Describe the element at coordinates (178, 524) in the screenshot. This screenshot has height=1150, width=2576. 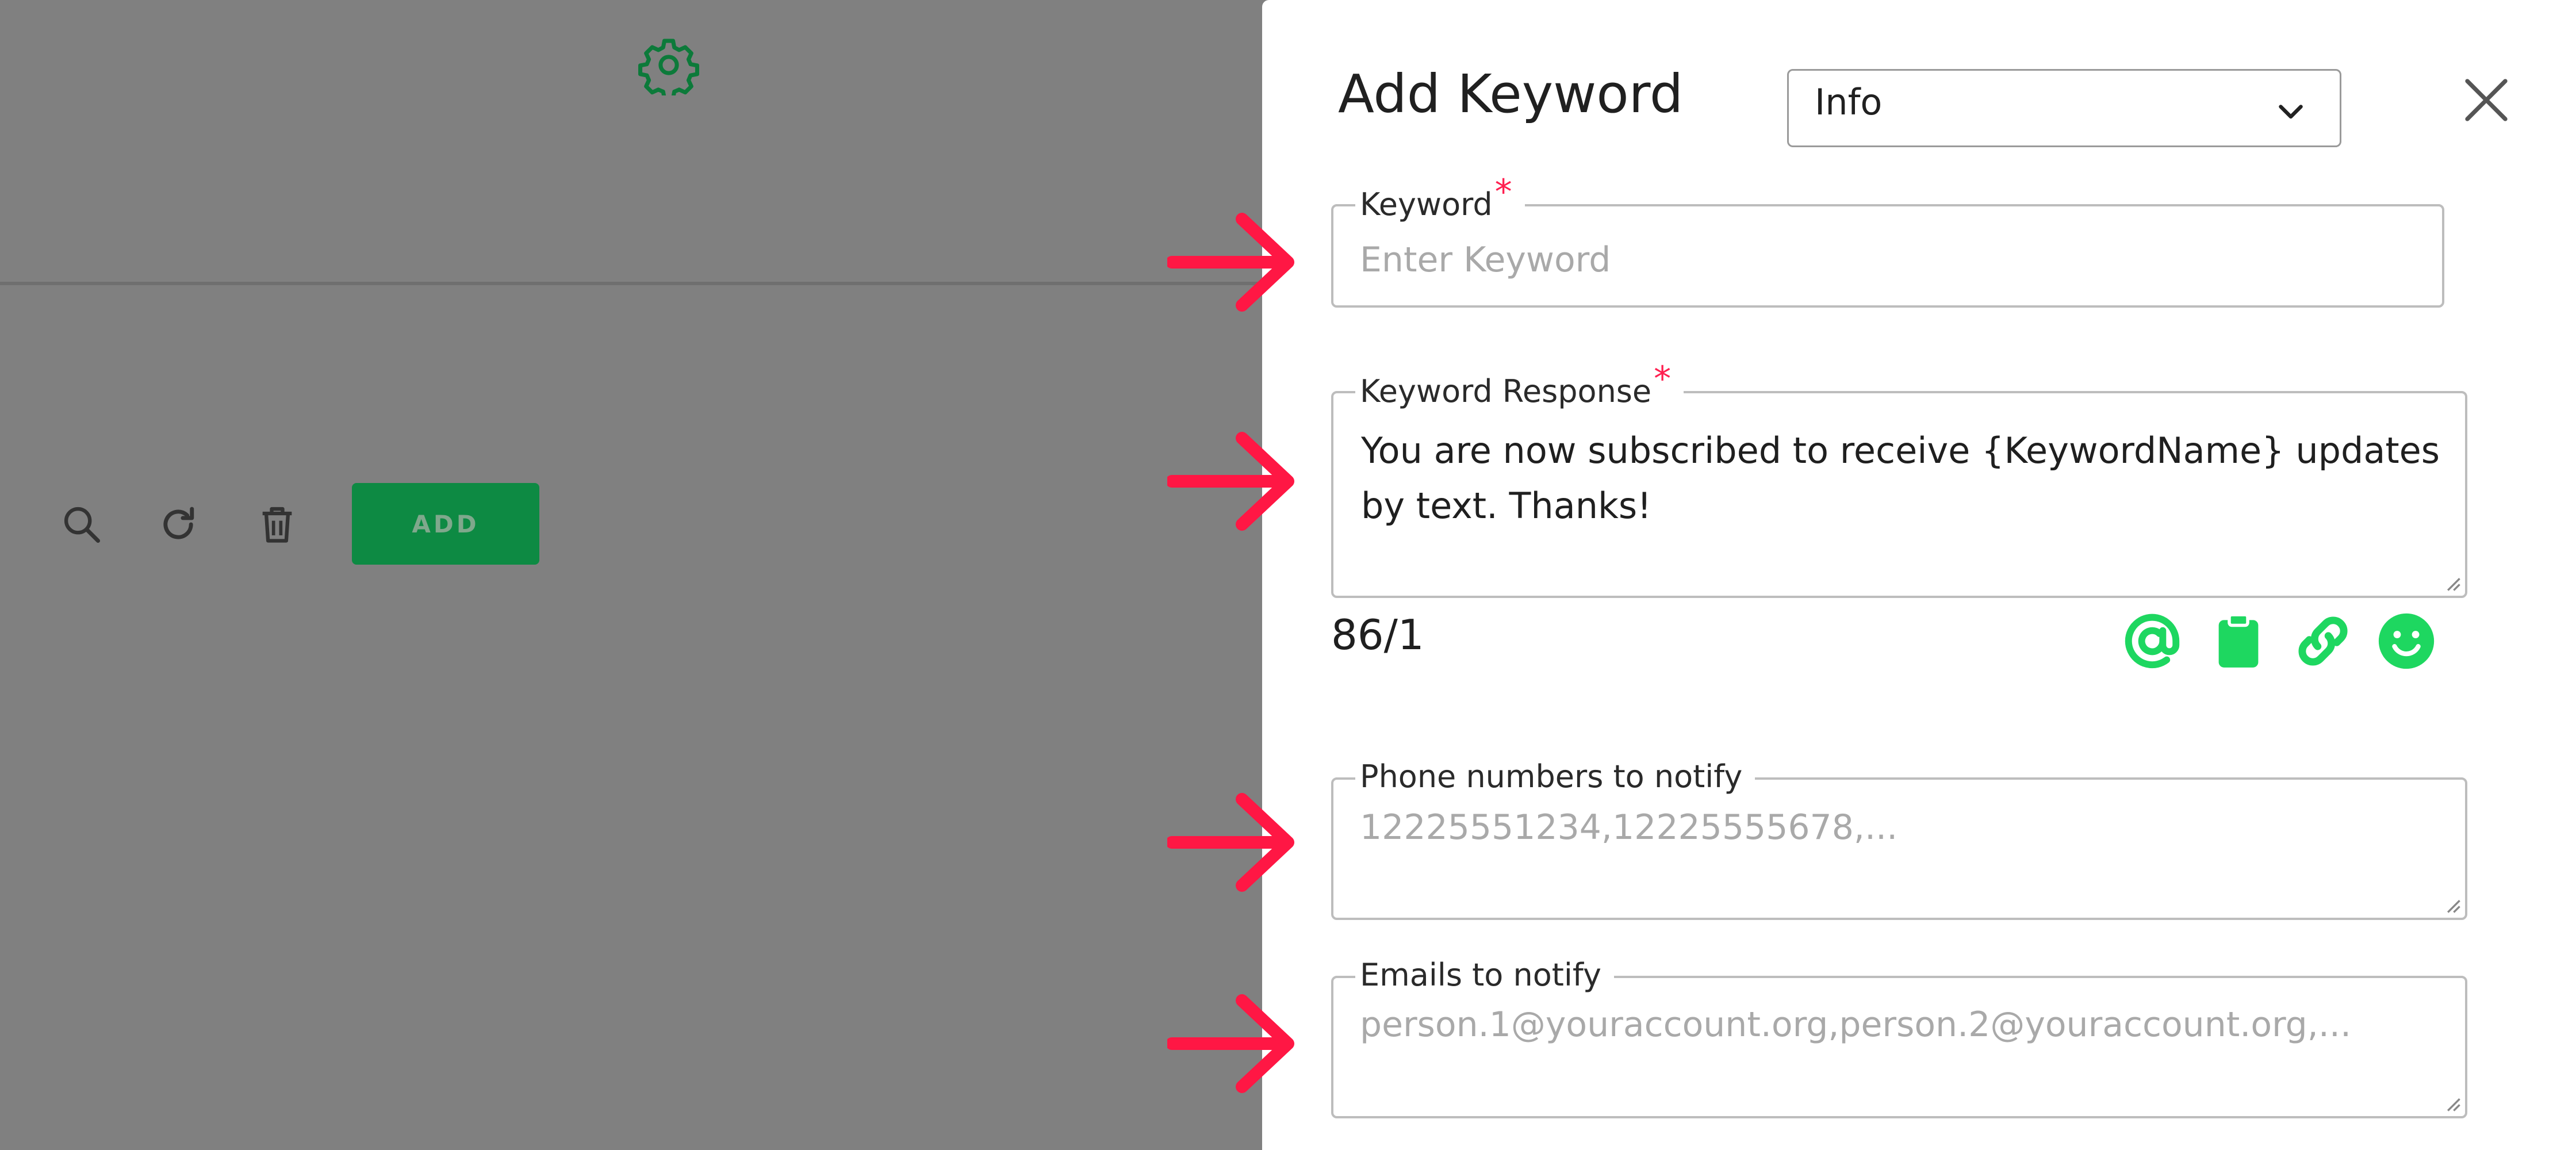
I see `refresh-icon` at that location.